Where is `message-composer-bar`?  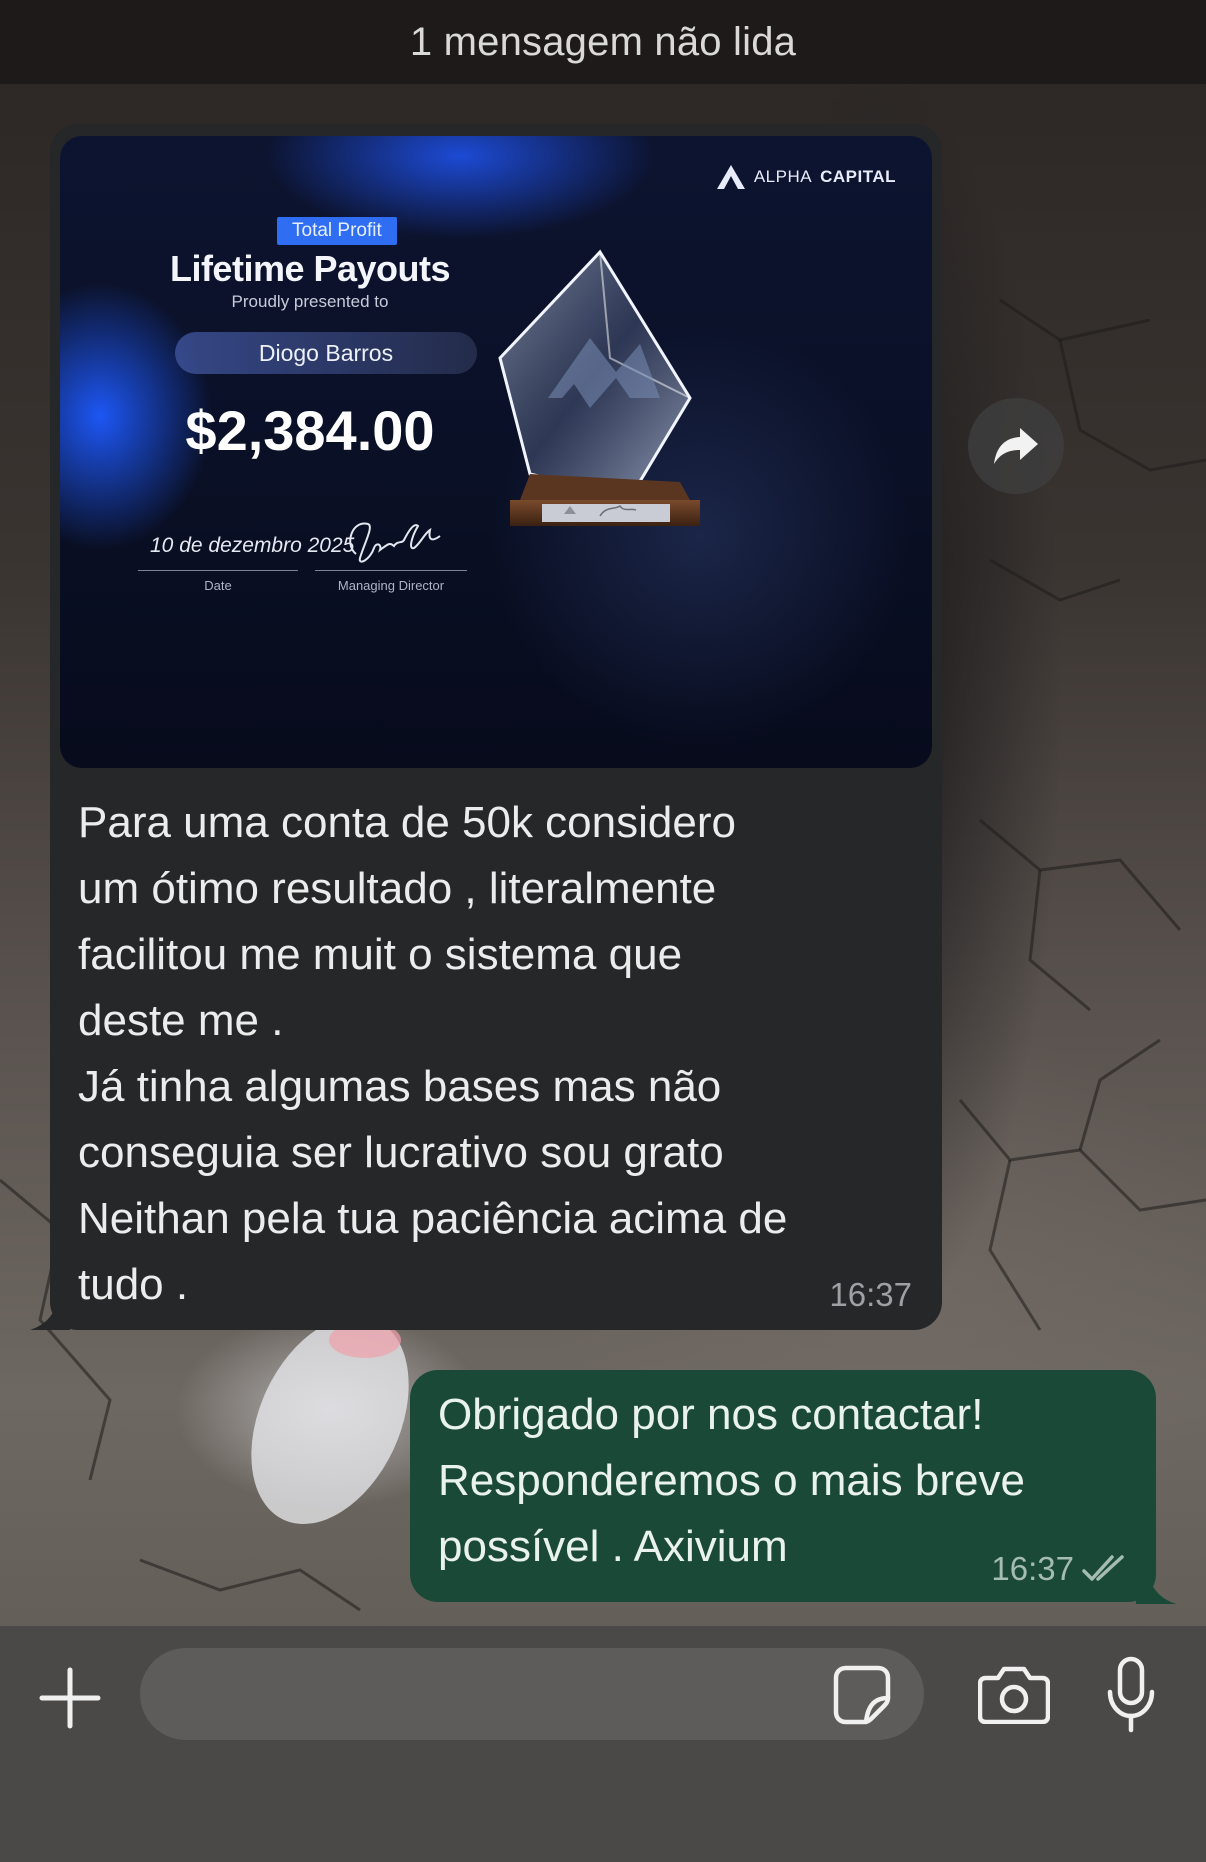
message-composer-bar is located at coordinates (603, 1744).